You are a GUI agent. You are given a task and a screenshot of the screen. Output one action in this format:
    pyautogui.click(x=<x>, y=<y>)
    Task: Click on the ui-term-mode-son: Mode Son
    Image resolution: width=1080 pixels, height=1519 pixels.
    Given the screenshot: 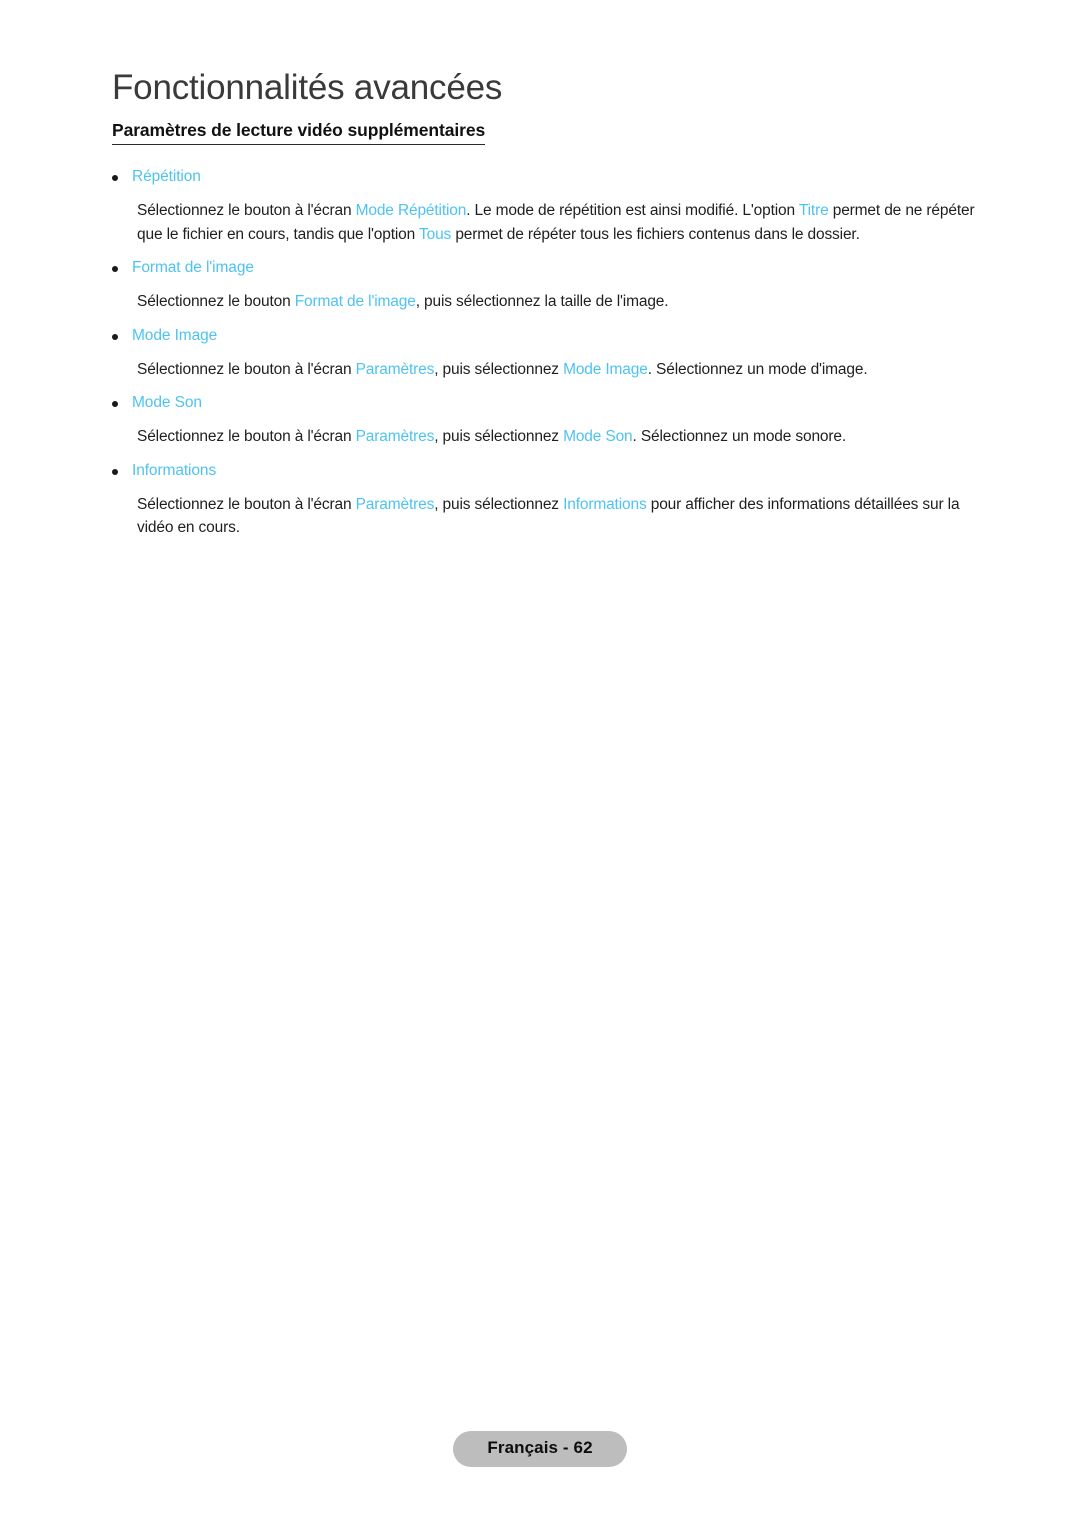 What is the action you would take?
    pyautogui.click(x=598, y=437)
    